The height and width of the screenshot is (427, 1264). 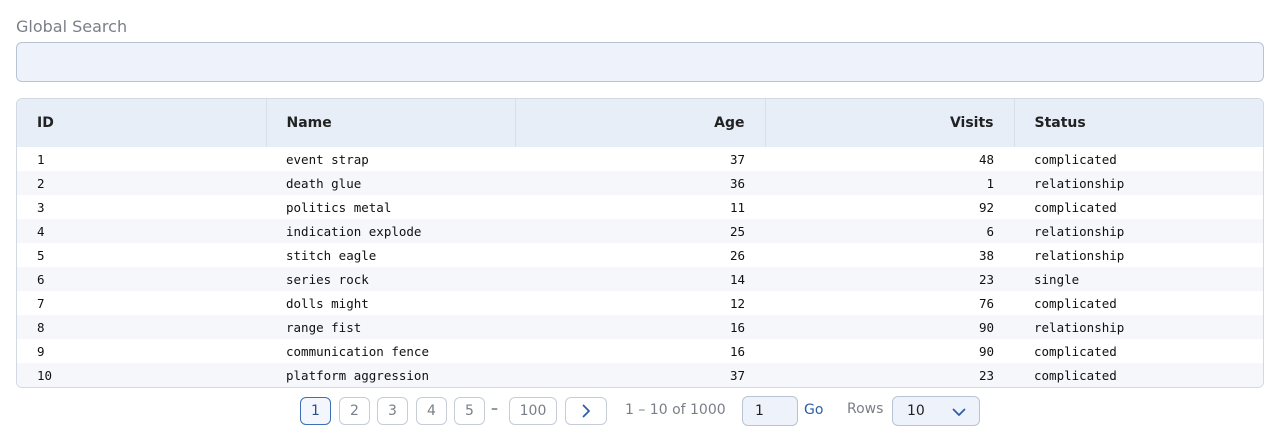 I want to click on column-header-visits: Visits, so click(x=890, y=123).